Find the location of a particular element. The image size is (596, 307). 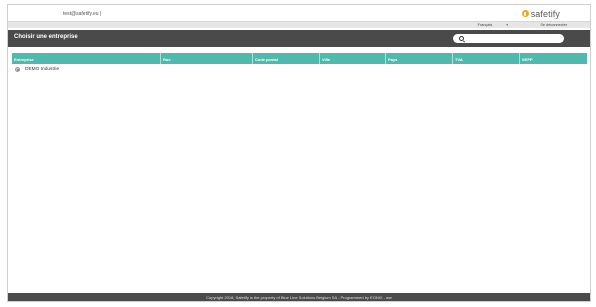

company-icon is located at coordinates (17, 69).